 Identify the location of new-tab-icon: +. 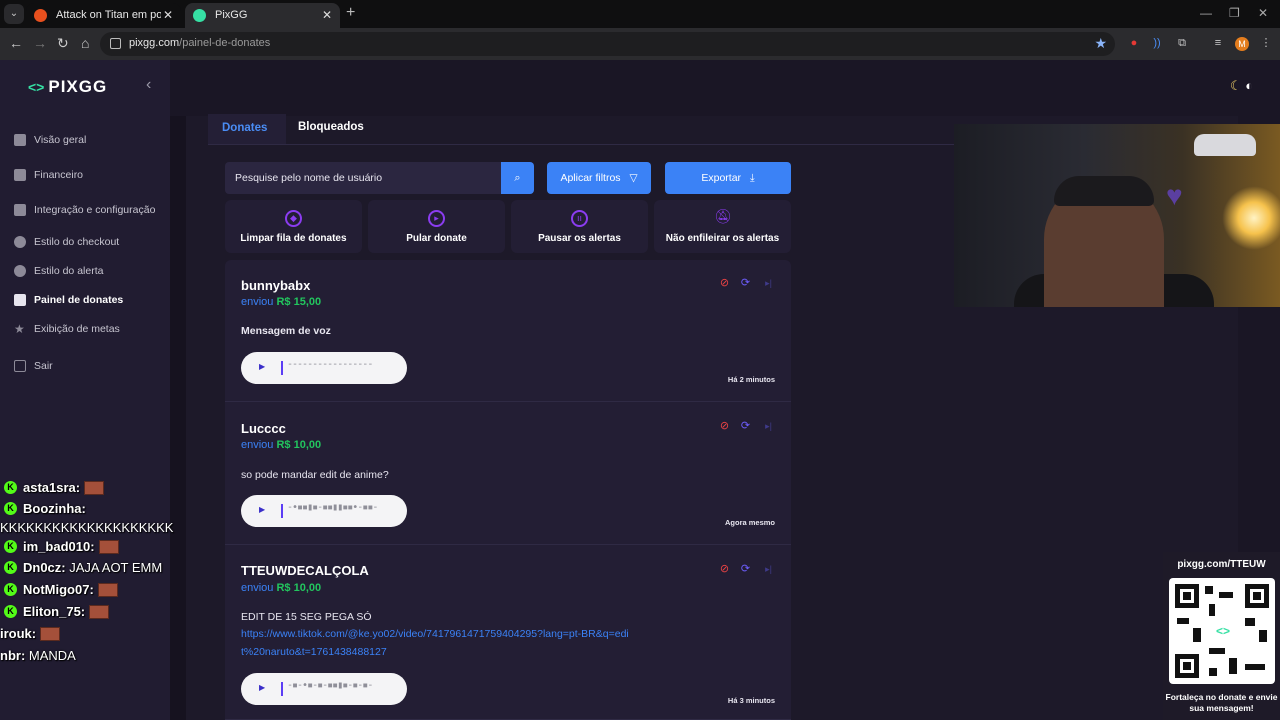
(350, 13).